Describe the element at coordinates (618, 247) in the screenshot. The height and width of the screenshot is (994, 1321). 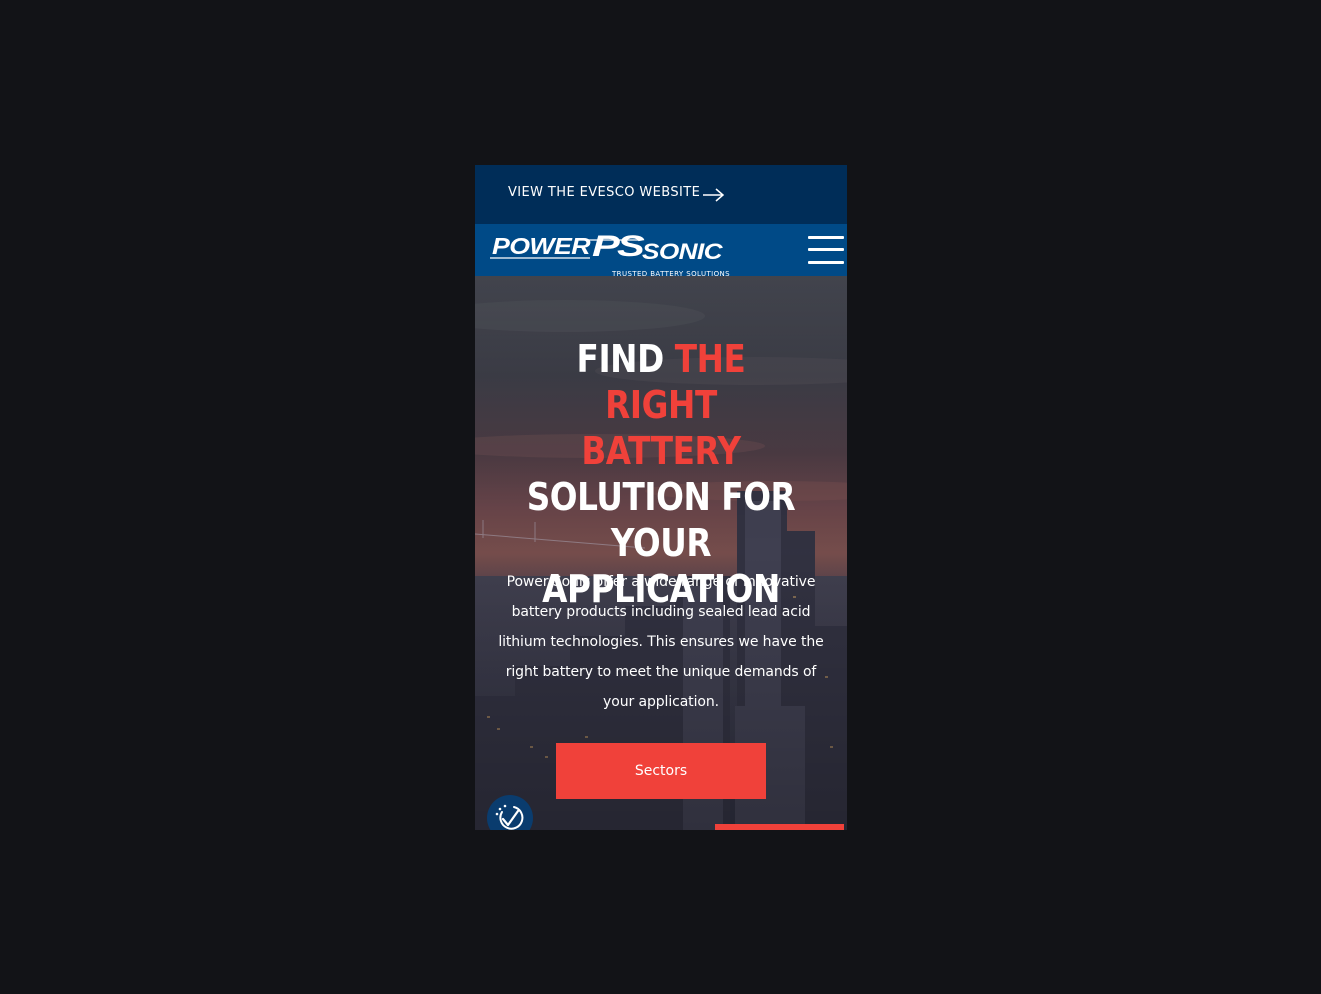
I see `svg-text: PS` at that location.